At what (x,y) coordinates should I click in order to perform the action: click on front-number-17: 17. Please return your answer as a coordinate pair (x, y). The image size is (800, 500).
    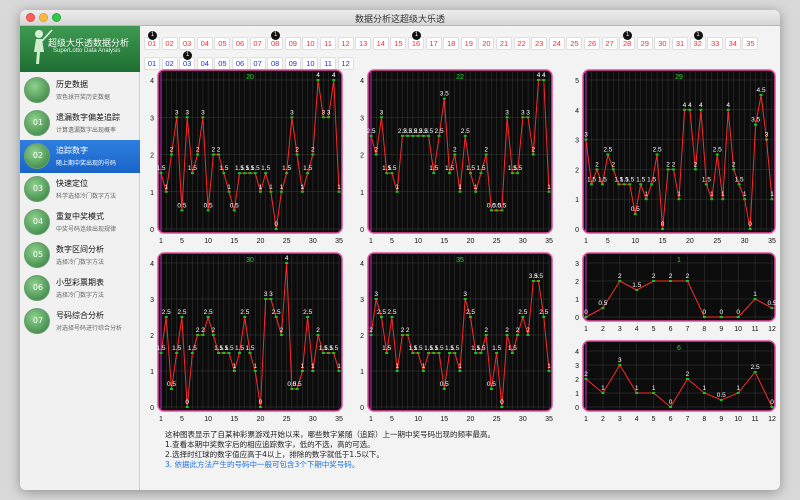
    Looking at the image, I should click on (433, 43).